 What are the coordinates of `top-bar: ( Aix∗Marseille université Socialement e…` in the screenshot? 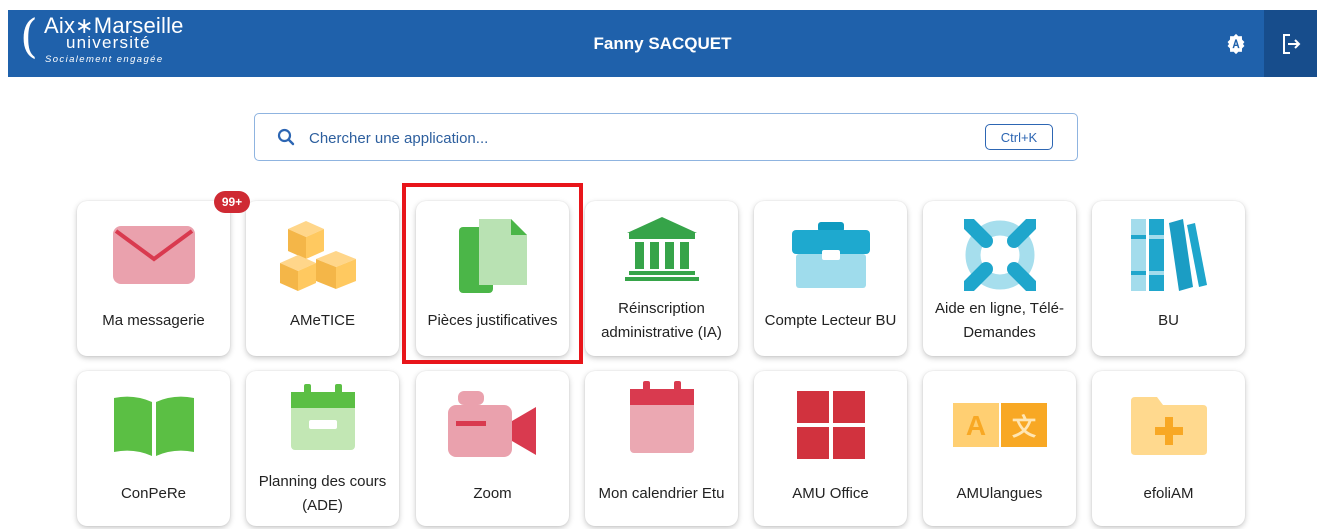 It's located at (662, 43).